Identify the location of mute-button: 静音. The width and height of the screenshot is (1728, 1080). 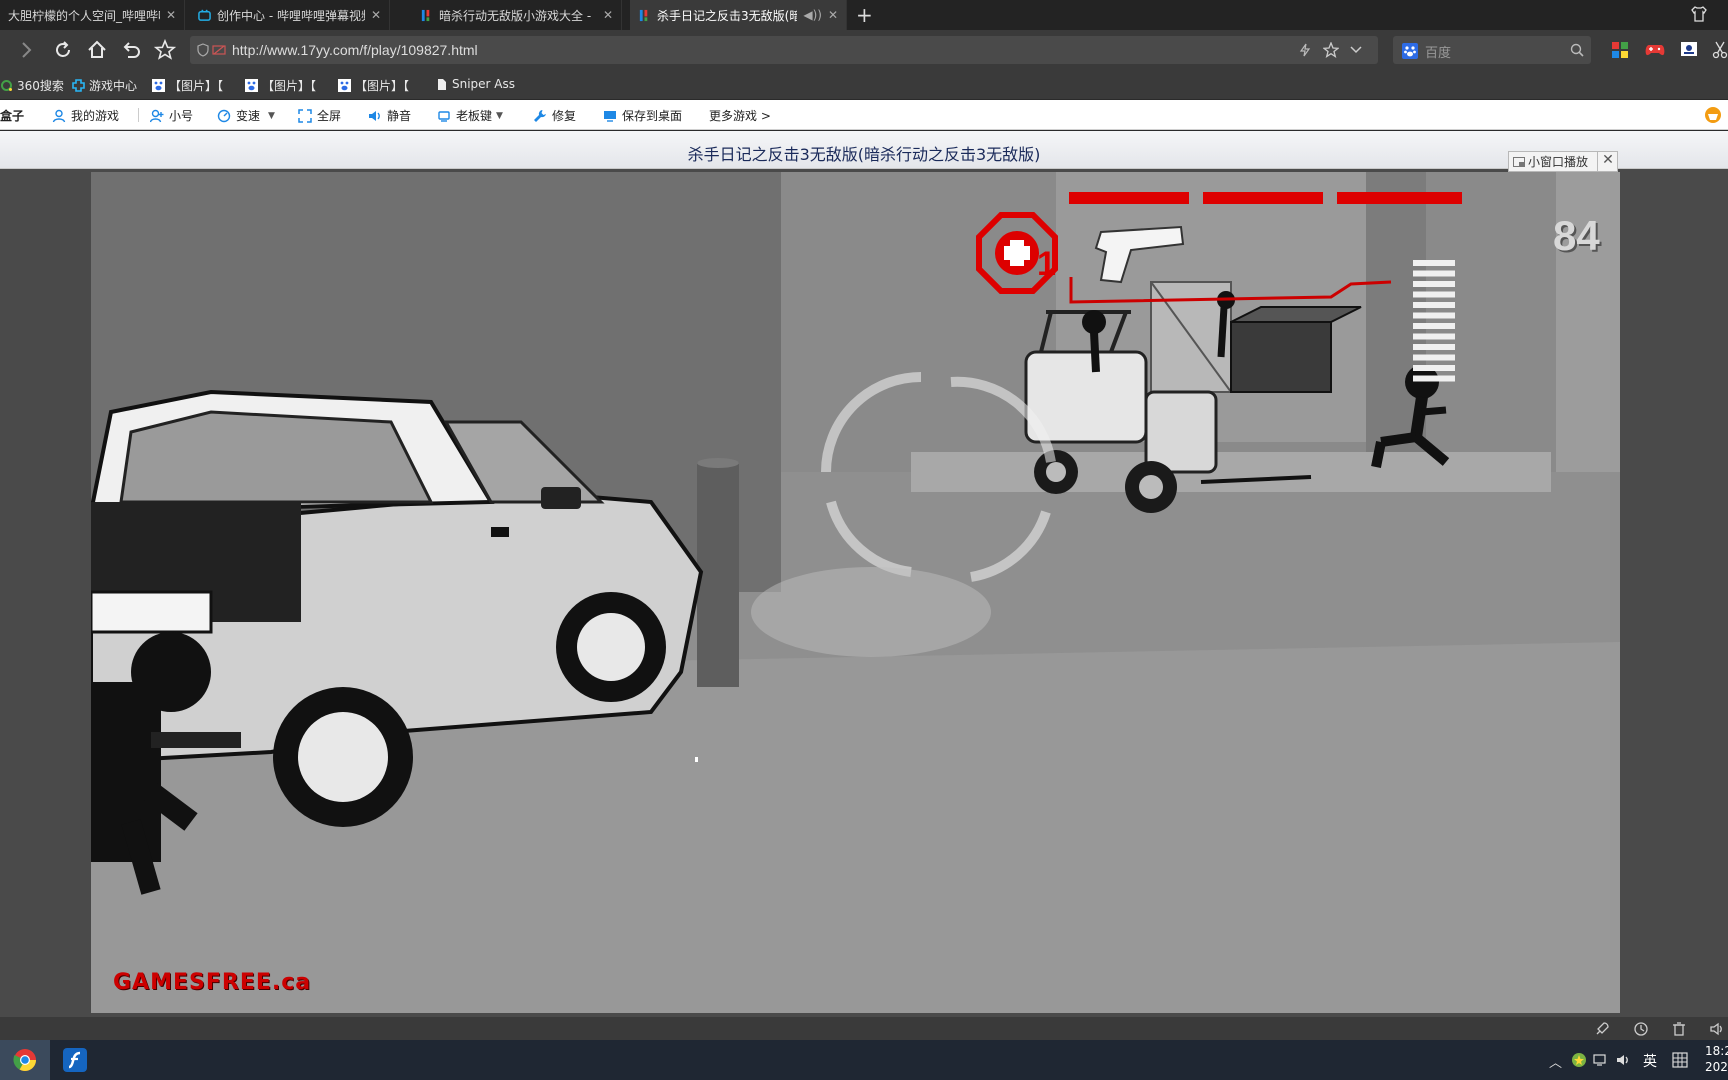
(389, 115).